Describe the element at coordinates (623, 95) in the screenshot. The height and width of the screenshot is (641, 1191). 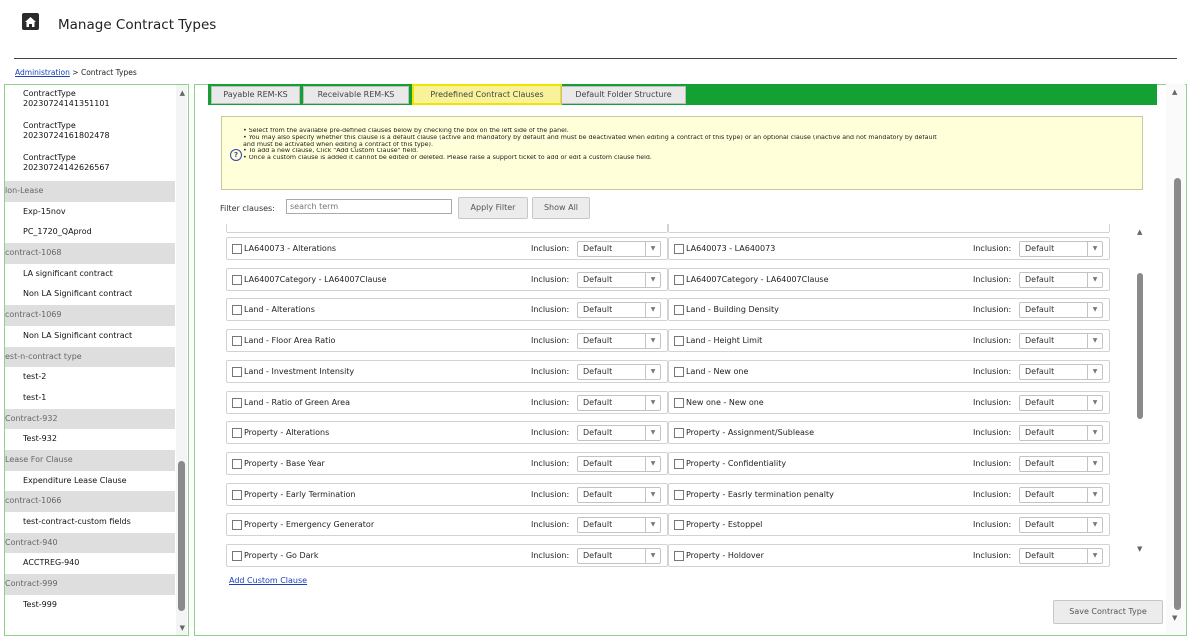
I see `tab-default-folder-structure: Default Folder Structure` at that location.